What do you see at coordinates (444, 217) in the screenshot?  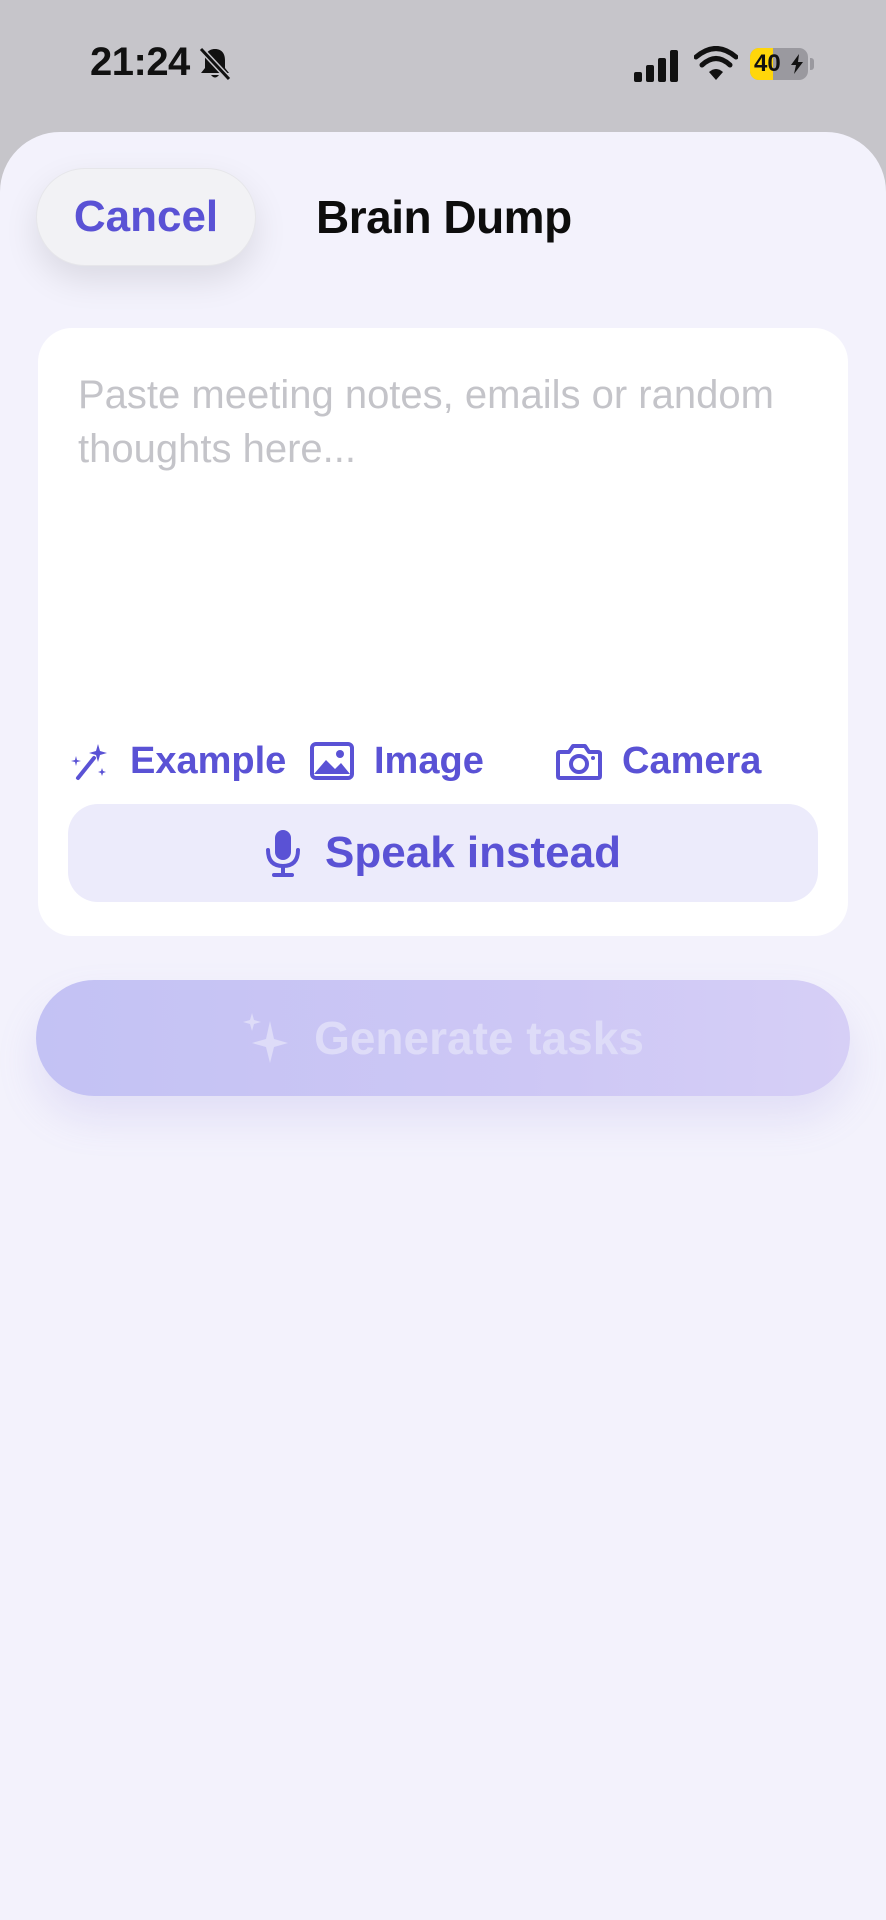 I see `page-title: Brain Dump` at bounding box center [444, 217].